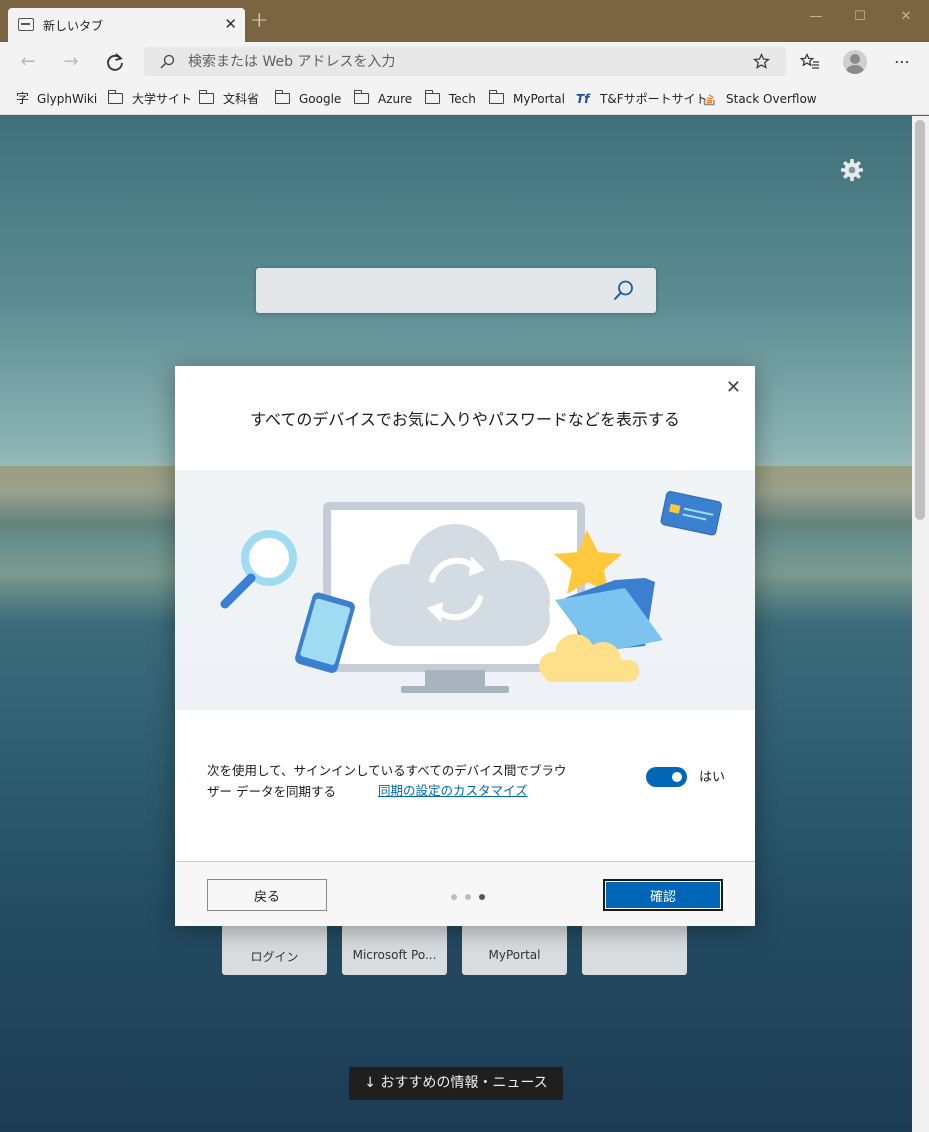 This screenshot has height=1132, width=929. I want to click on refresh-icon, so click(115, 62).